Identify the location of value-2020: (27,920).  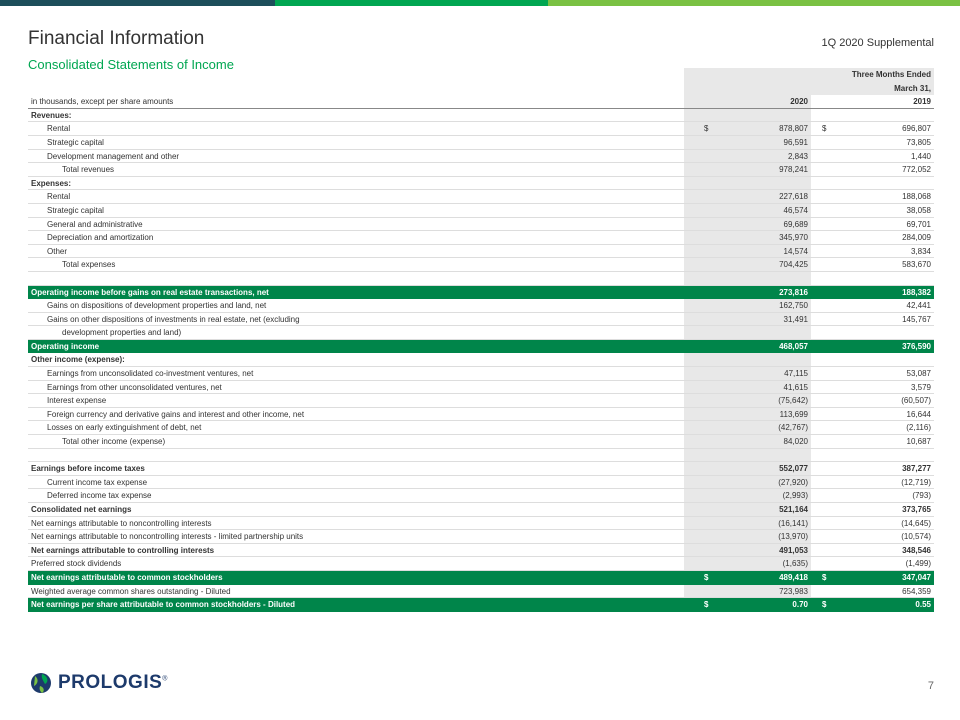
(793, 482).